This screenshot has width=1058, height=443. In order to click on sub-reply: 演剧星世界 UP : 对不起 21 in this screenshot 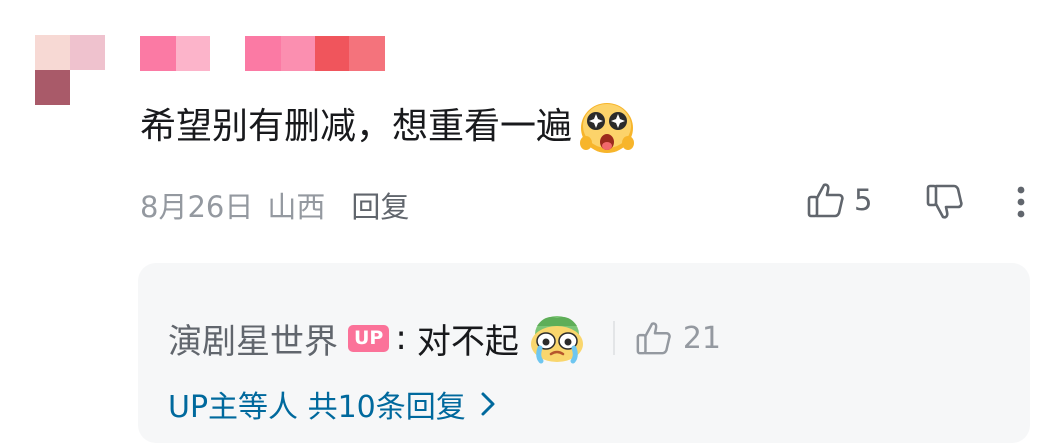, I will do `click(444, 338)`.